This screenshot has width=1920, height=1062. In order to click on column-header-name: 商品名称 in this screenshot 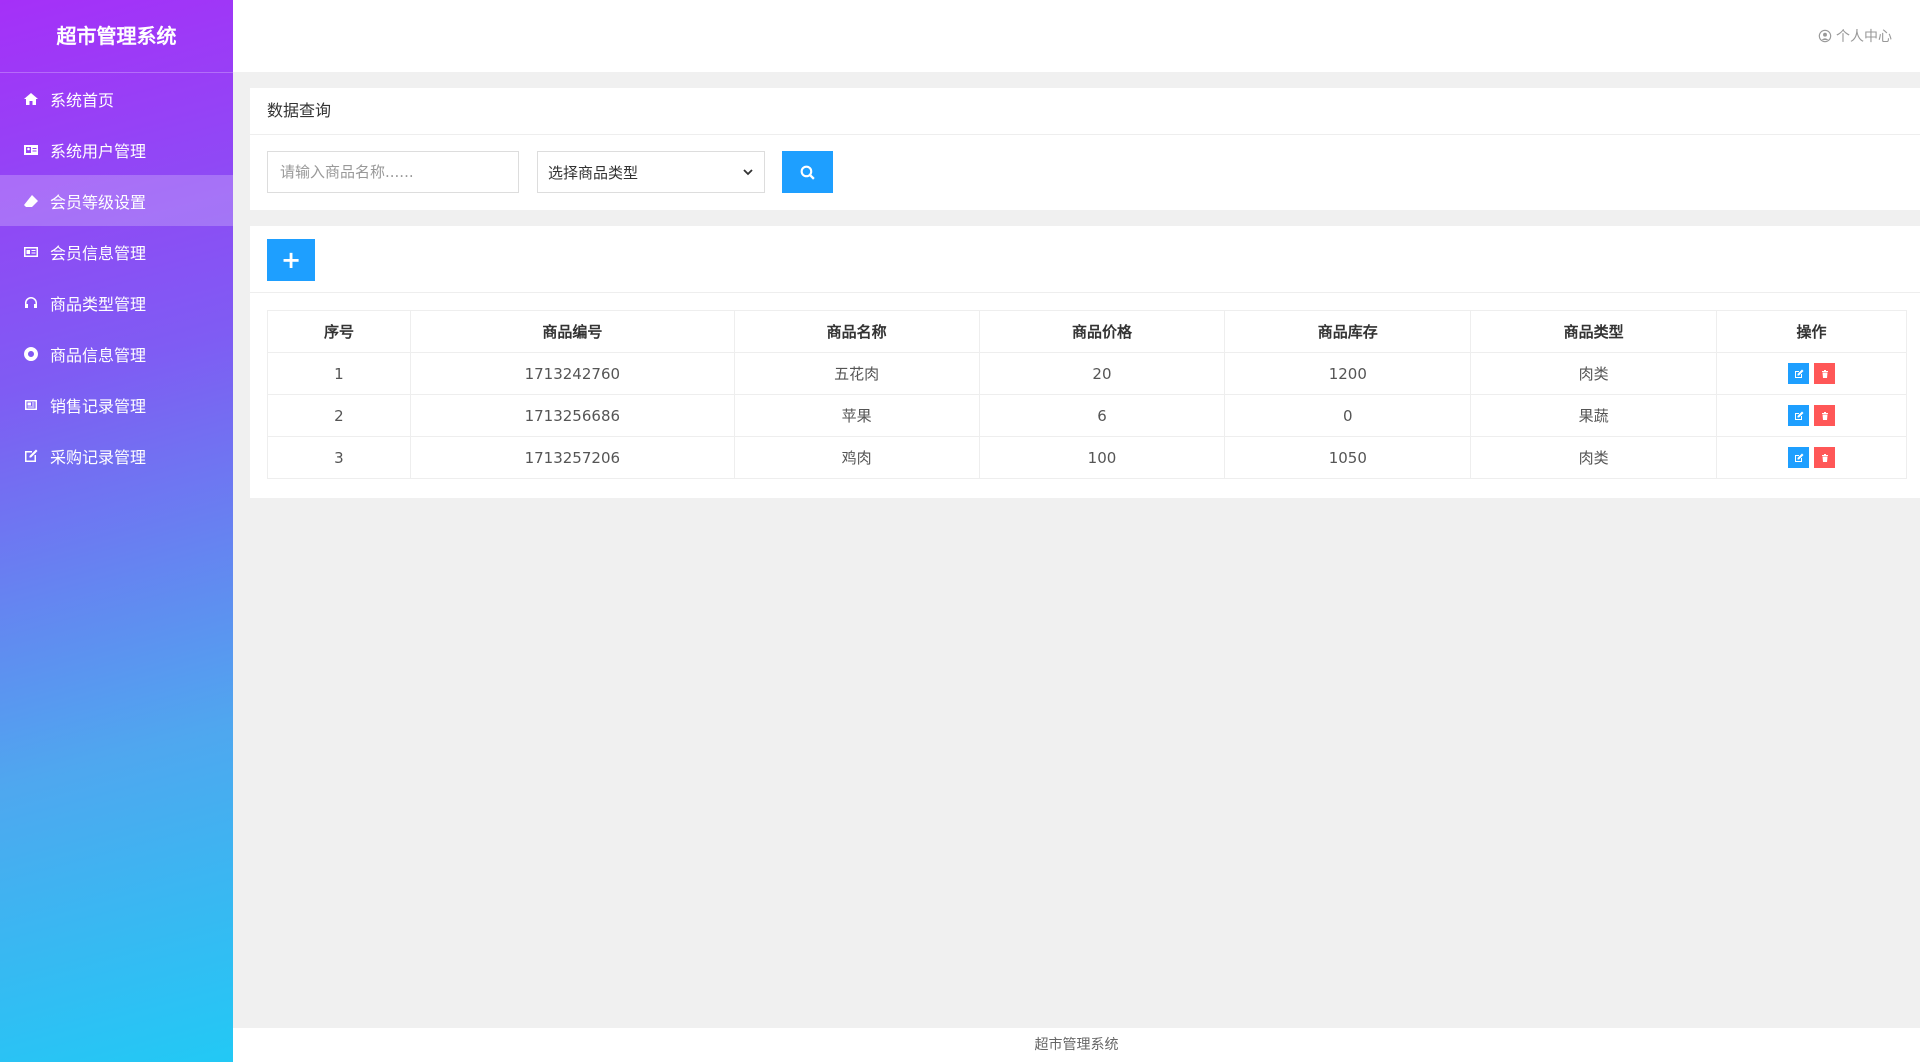, I will do `click(856, 331)`.